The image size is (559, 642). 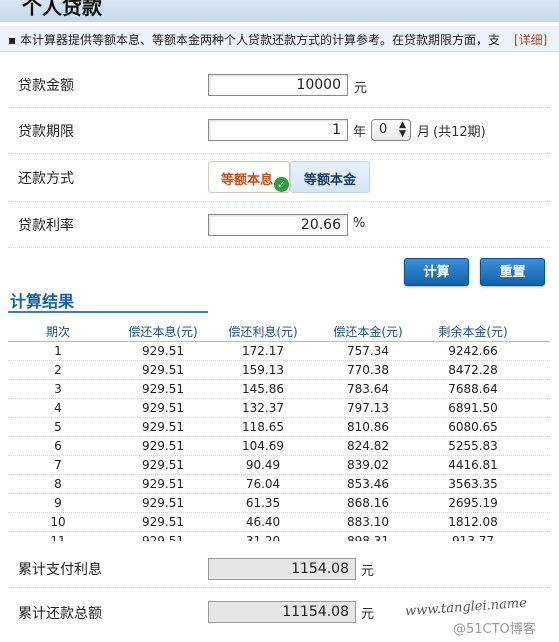 I want to click on sum-interest-row: 累计支付利息 1154.08 元, so click(x=279, y=568).